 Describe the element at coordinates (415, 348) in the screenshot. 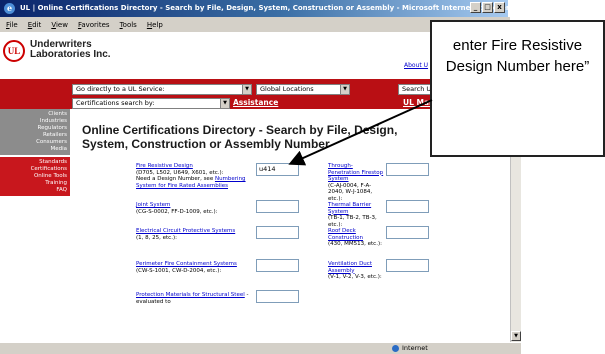

I see `status-zone: Internet` at that location.